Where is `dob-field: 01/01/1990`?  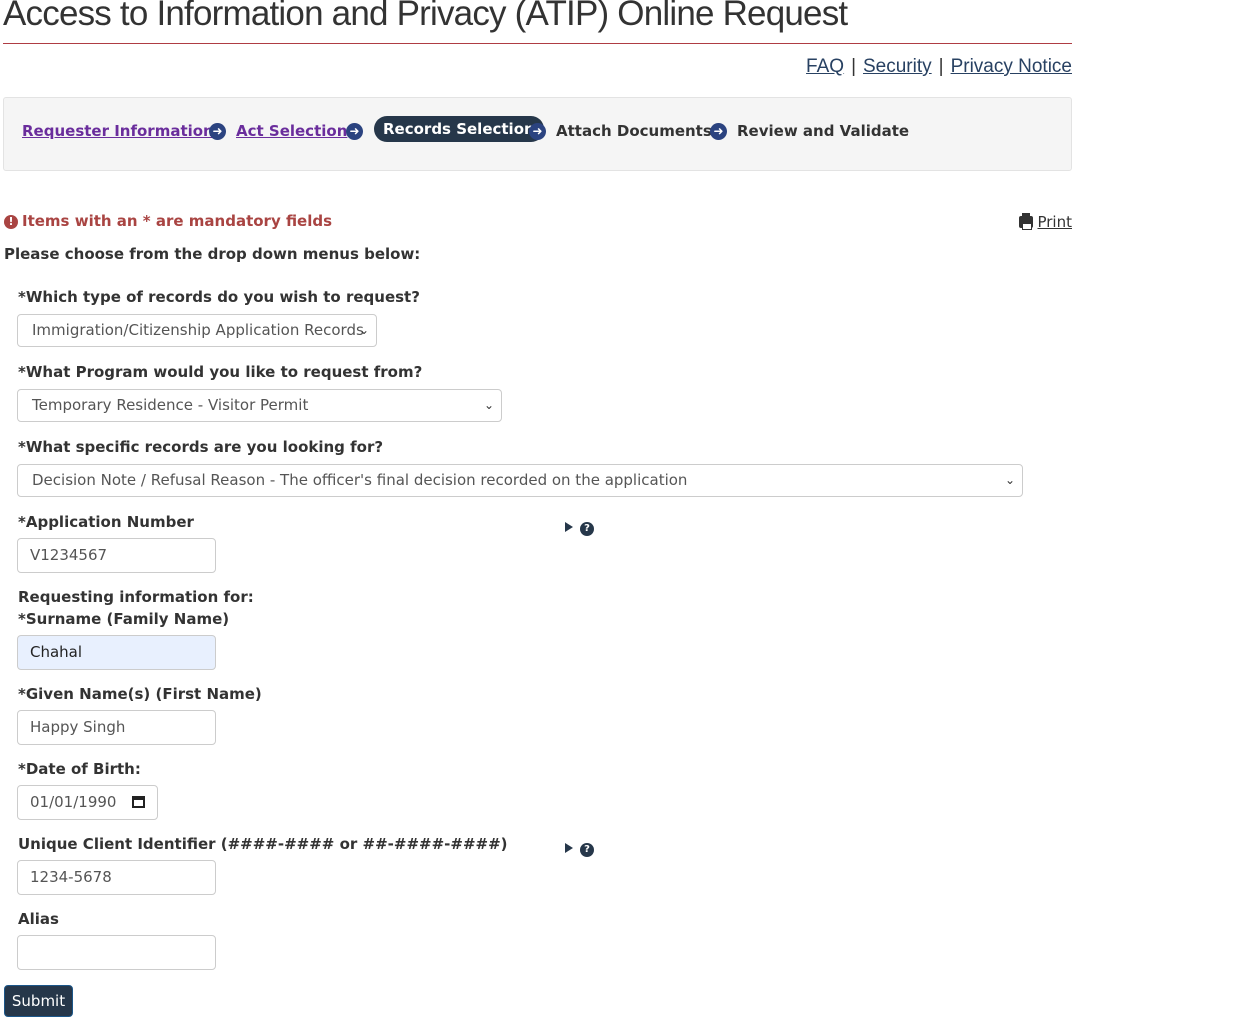 dob-field: 01/01/1990 is located at coordinates (87, 802).